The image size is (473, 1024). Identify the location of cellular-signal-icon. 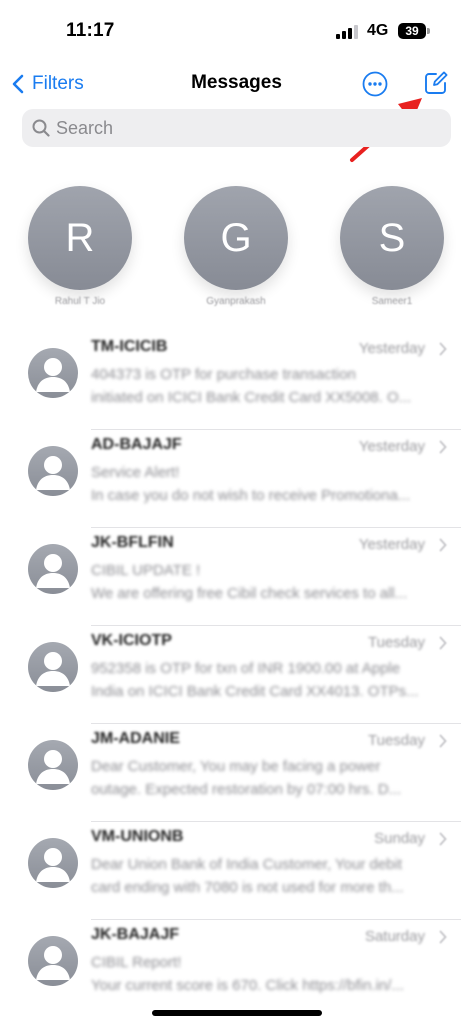
(348, 32).